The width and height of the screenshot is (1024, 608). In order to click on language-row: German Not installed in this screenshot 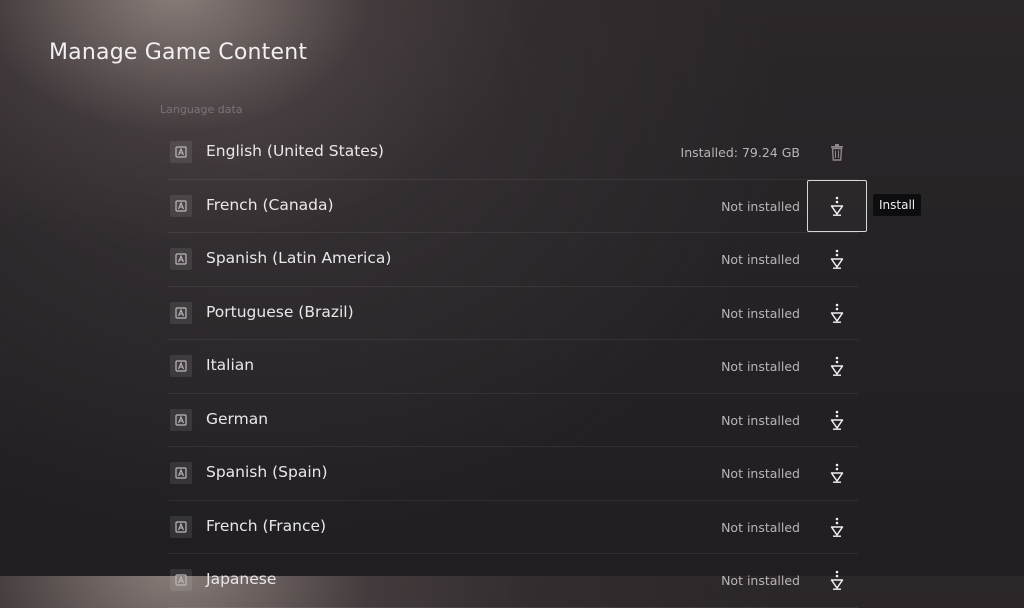, I will do `click(513, 420)`.